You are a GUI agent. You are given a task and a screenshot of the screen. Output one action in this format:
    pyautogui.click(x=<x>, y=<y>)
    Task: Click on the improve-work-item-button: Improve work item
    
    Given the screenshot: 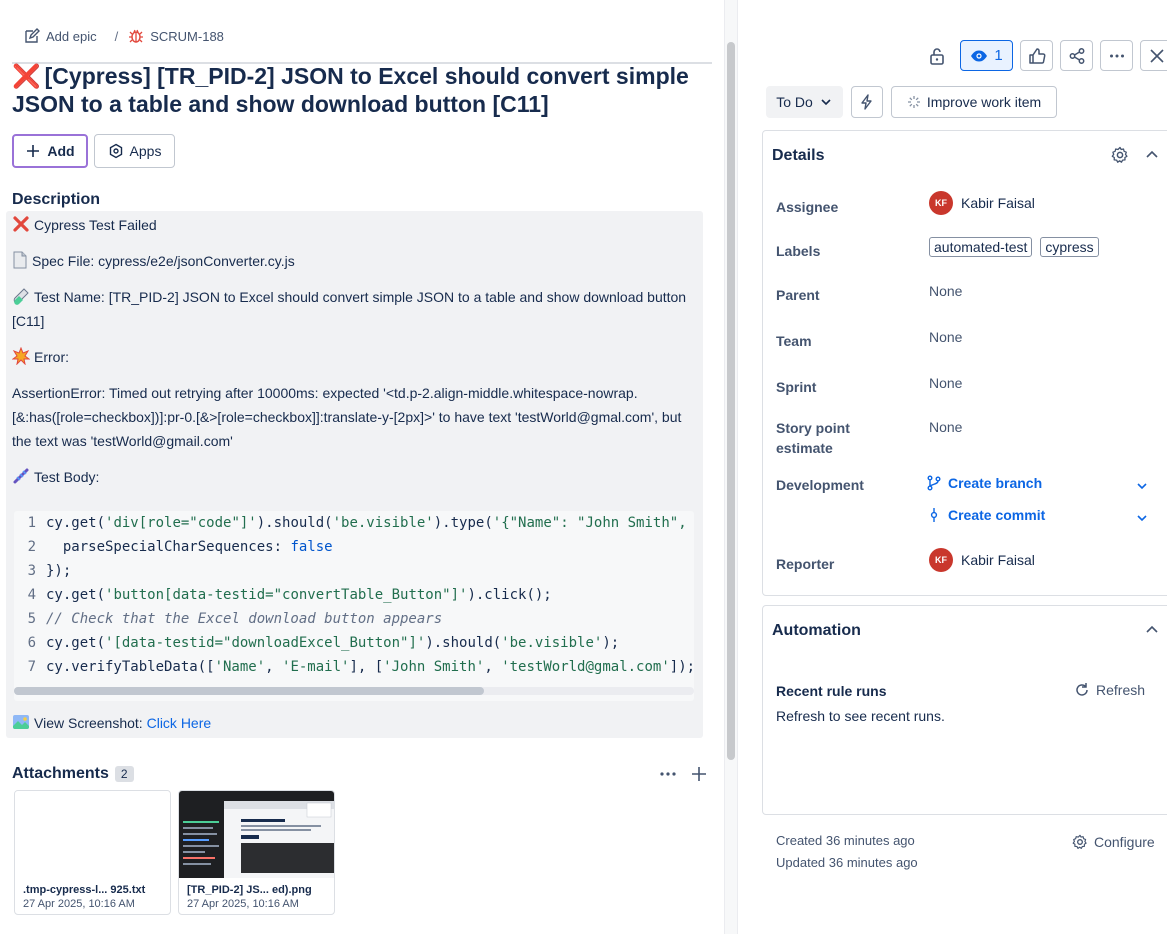 What is the action you would take?
    pyautogui.click(x=974, y=102)
    